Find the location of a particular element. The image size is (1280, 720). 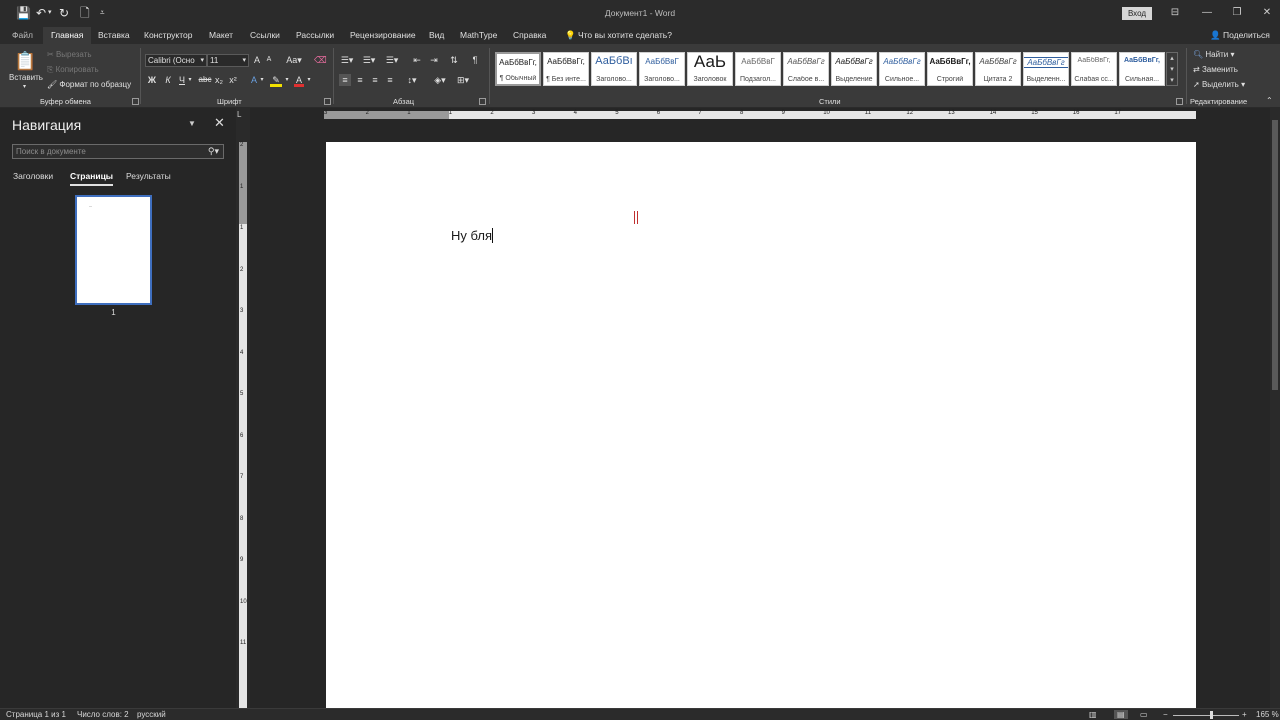

shrink-font-icon: A is located at coordinates (269, 60).